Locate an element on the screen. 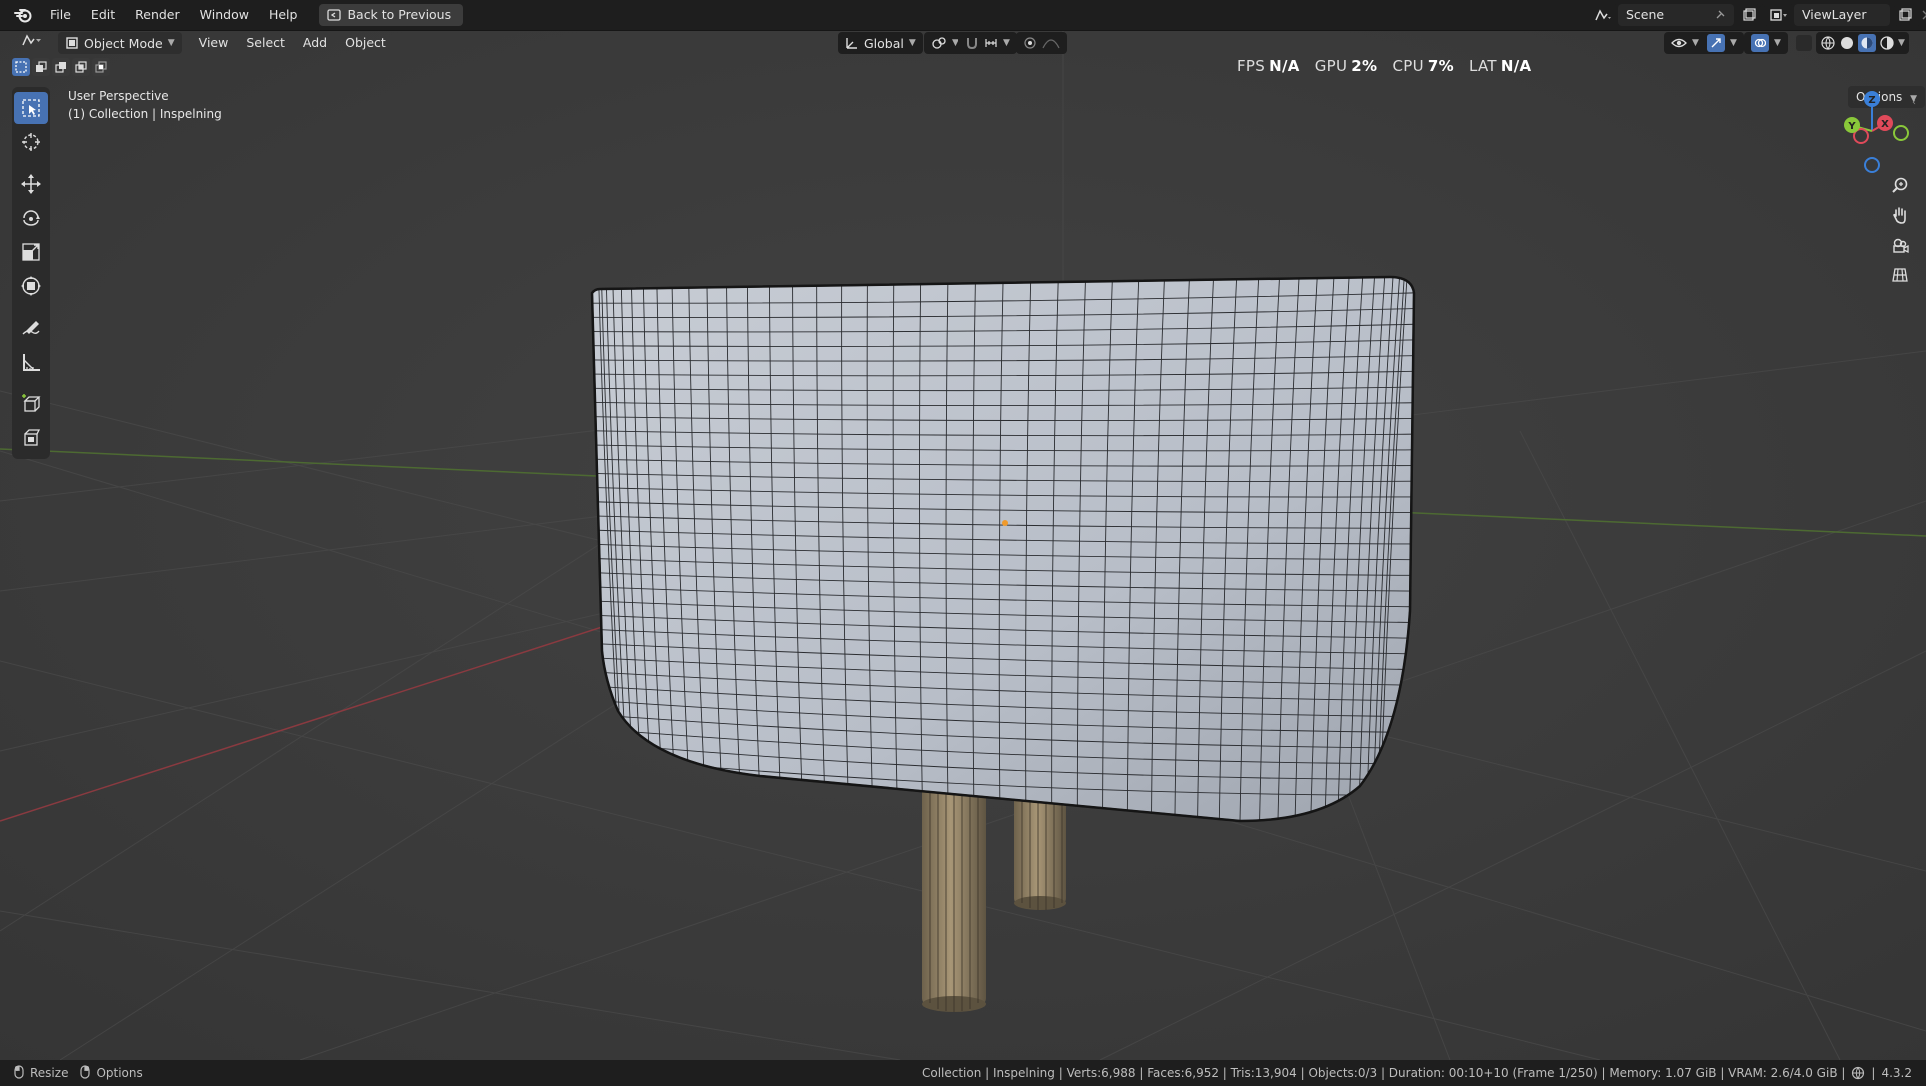  mouse-options-icon is located at coordinates (85, 1073).